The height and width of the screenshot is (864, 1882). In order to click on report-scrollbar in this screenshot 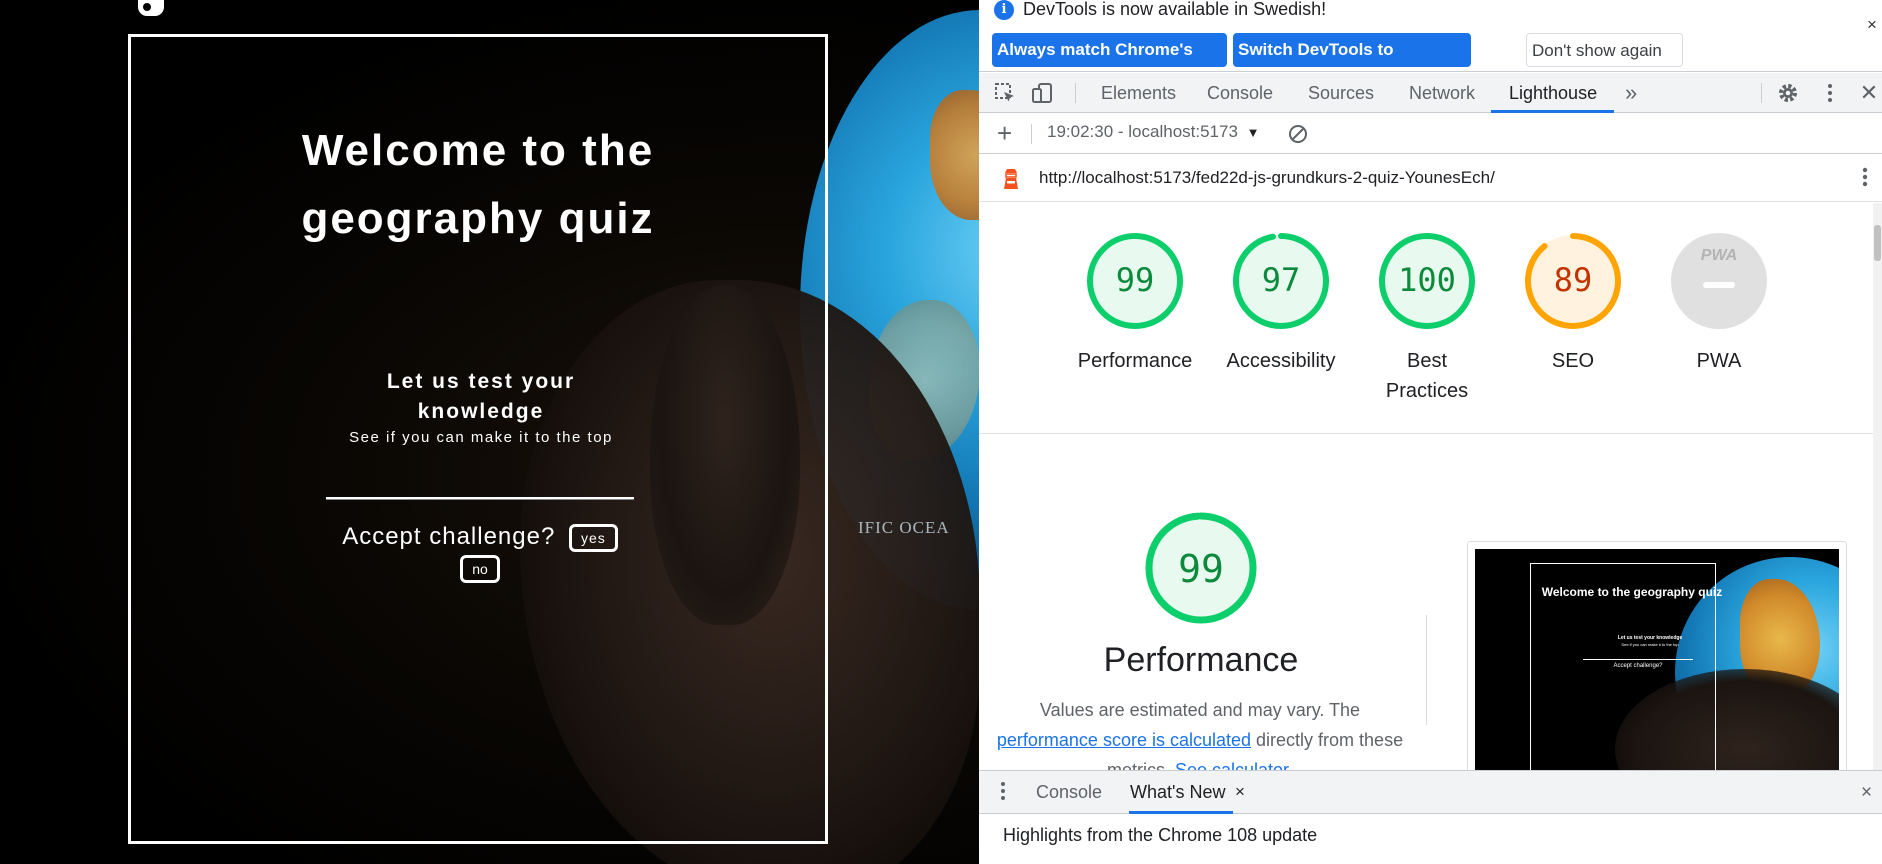, I will do `click(1877, 486)`.